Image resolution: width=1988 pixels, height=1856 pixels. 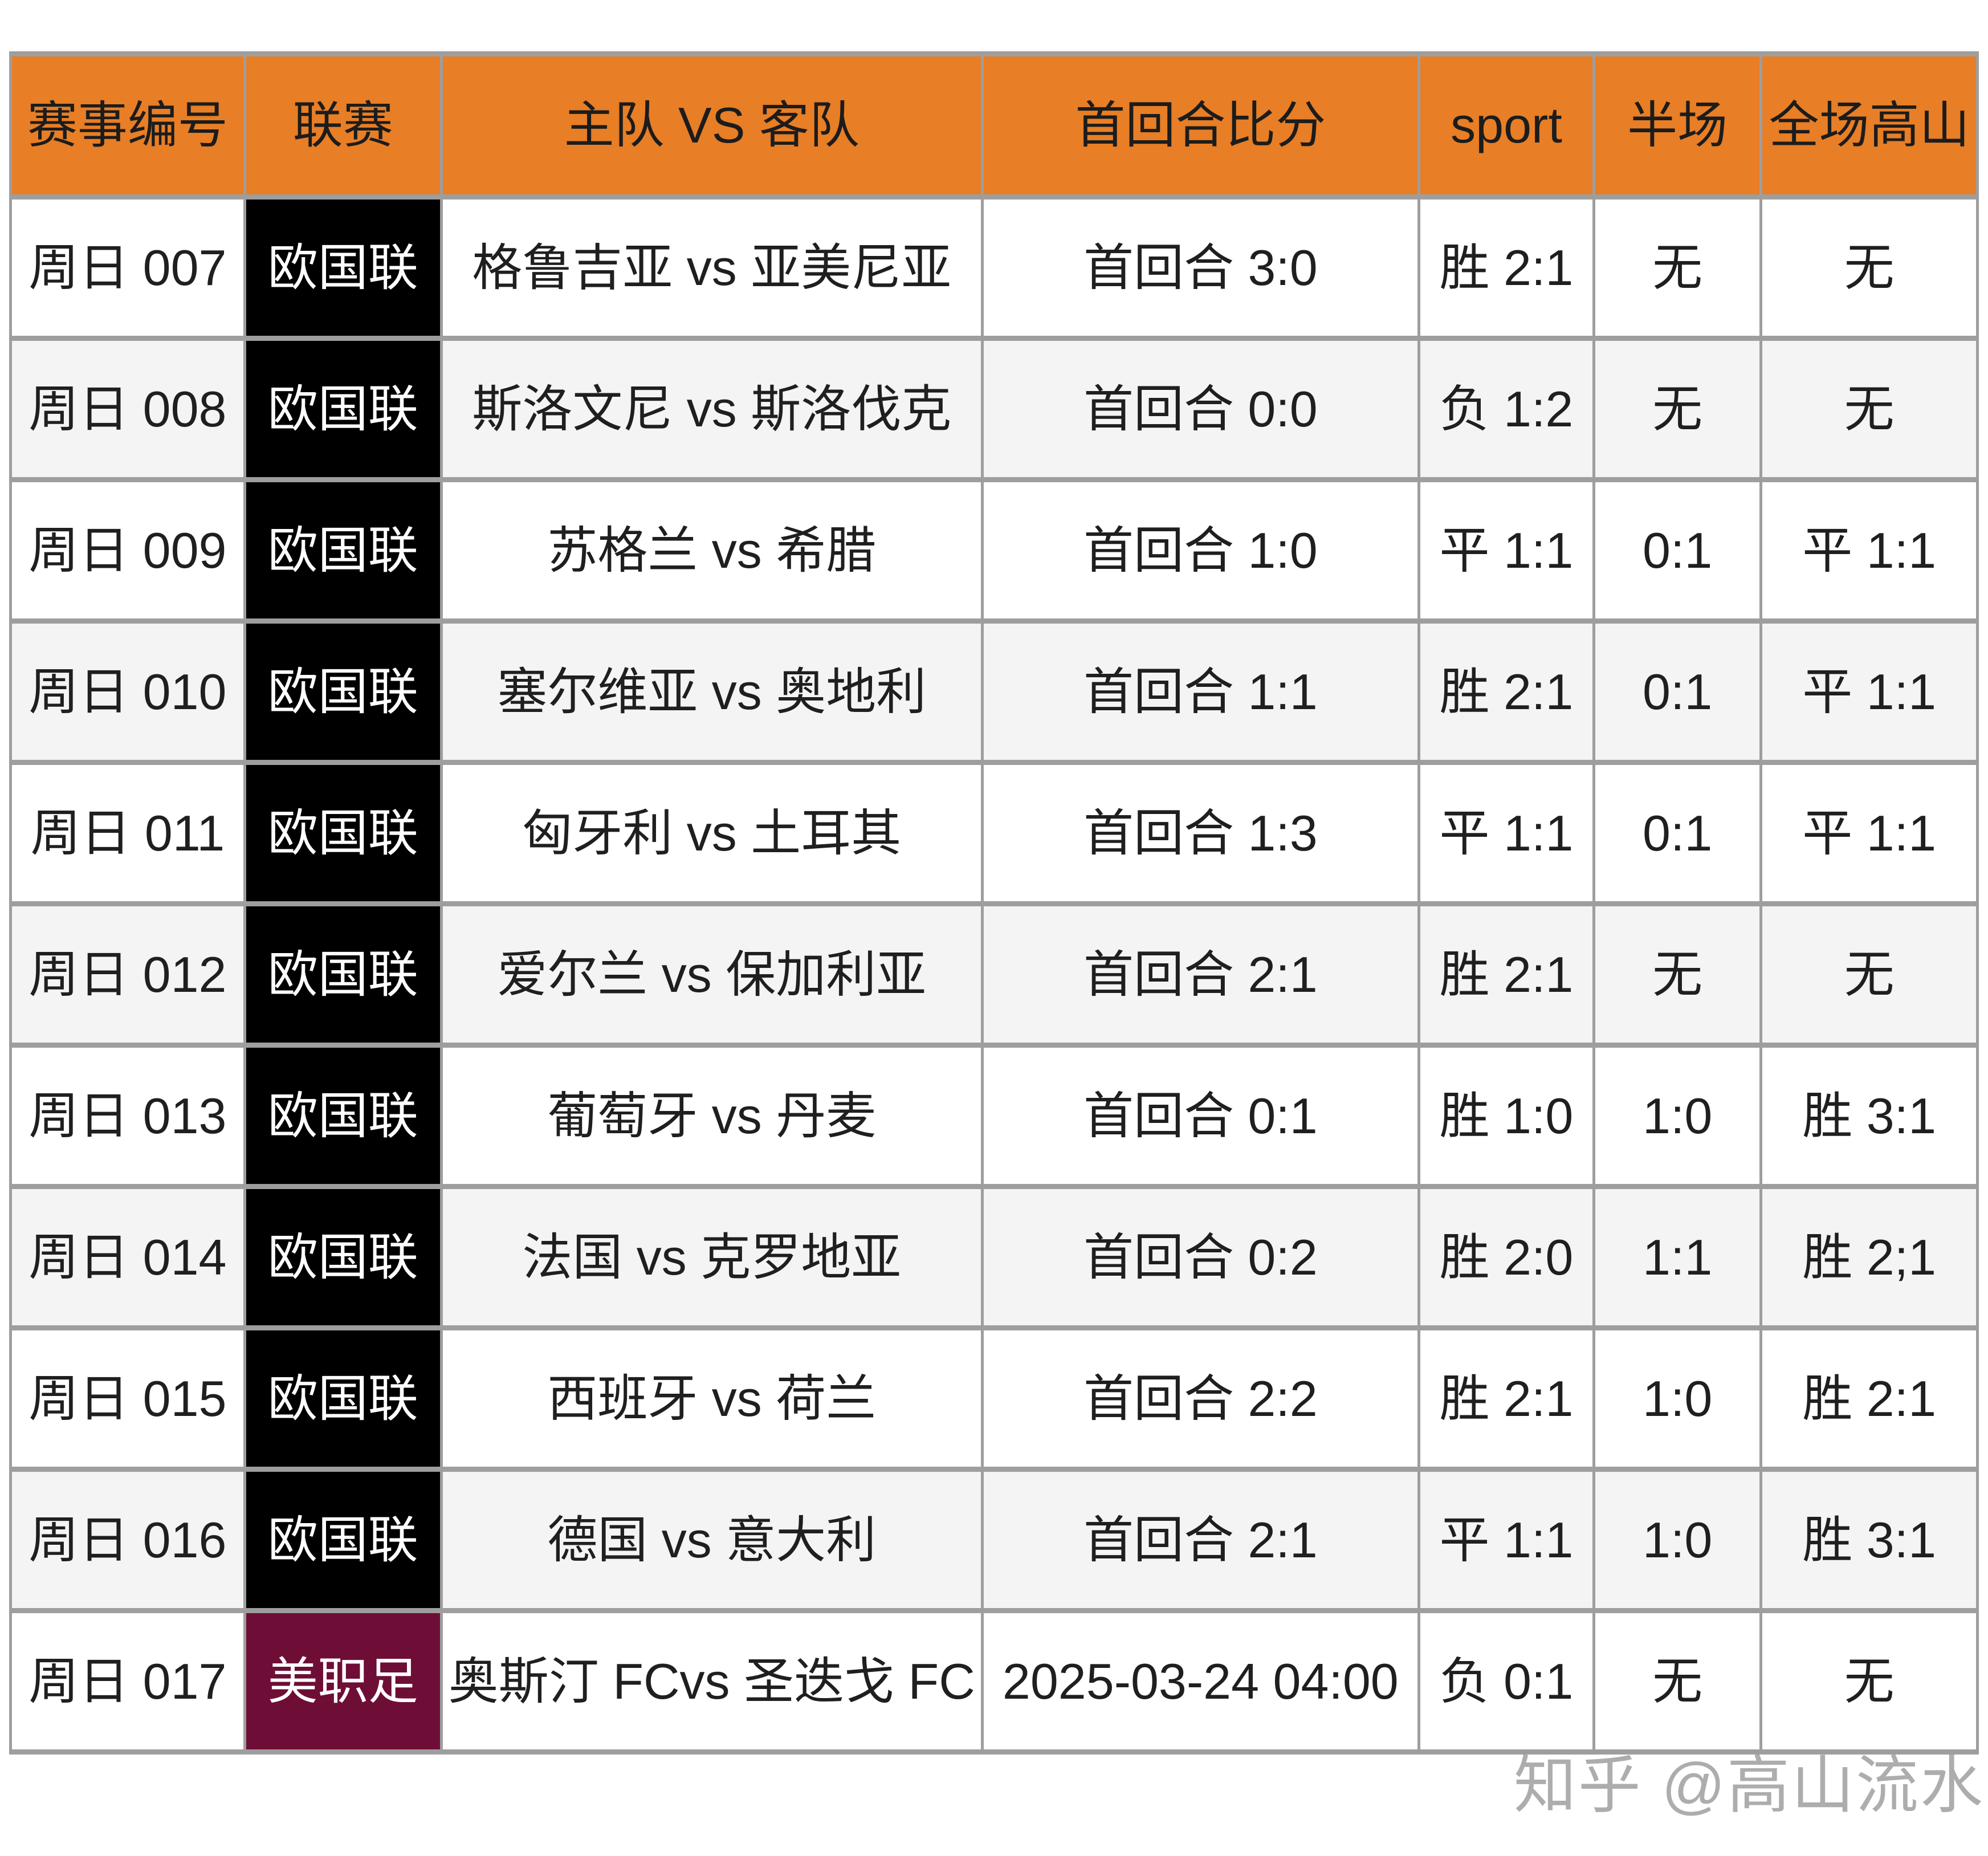 I want to click on league-cell: 美职足, so click(x=343, y=1682).